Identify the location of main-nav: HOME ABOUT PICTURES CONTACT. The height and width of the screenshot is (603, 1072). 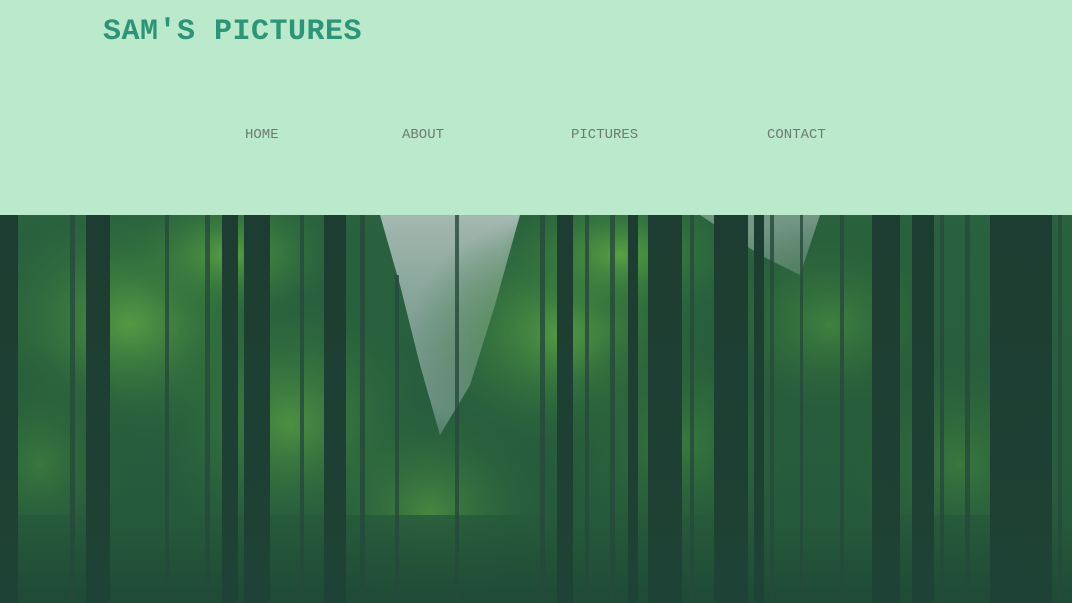
(536, 136).